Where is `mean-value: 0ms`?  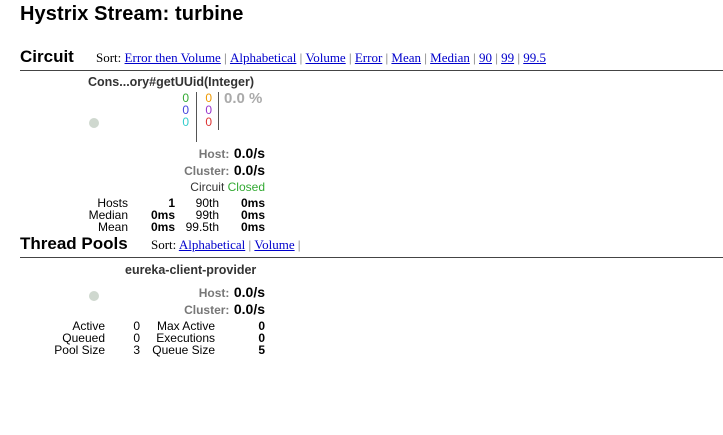 mean-value: 0ms is located at coordinates (162, 227).